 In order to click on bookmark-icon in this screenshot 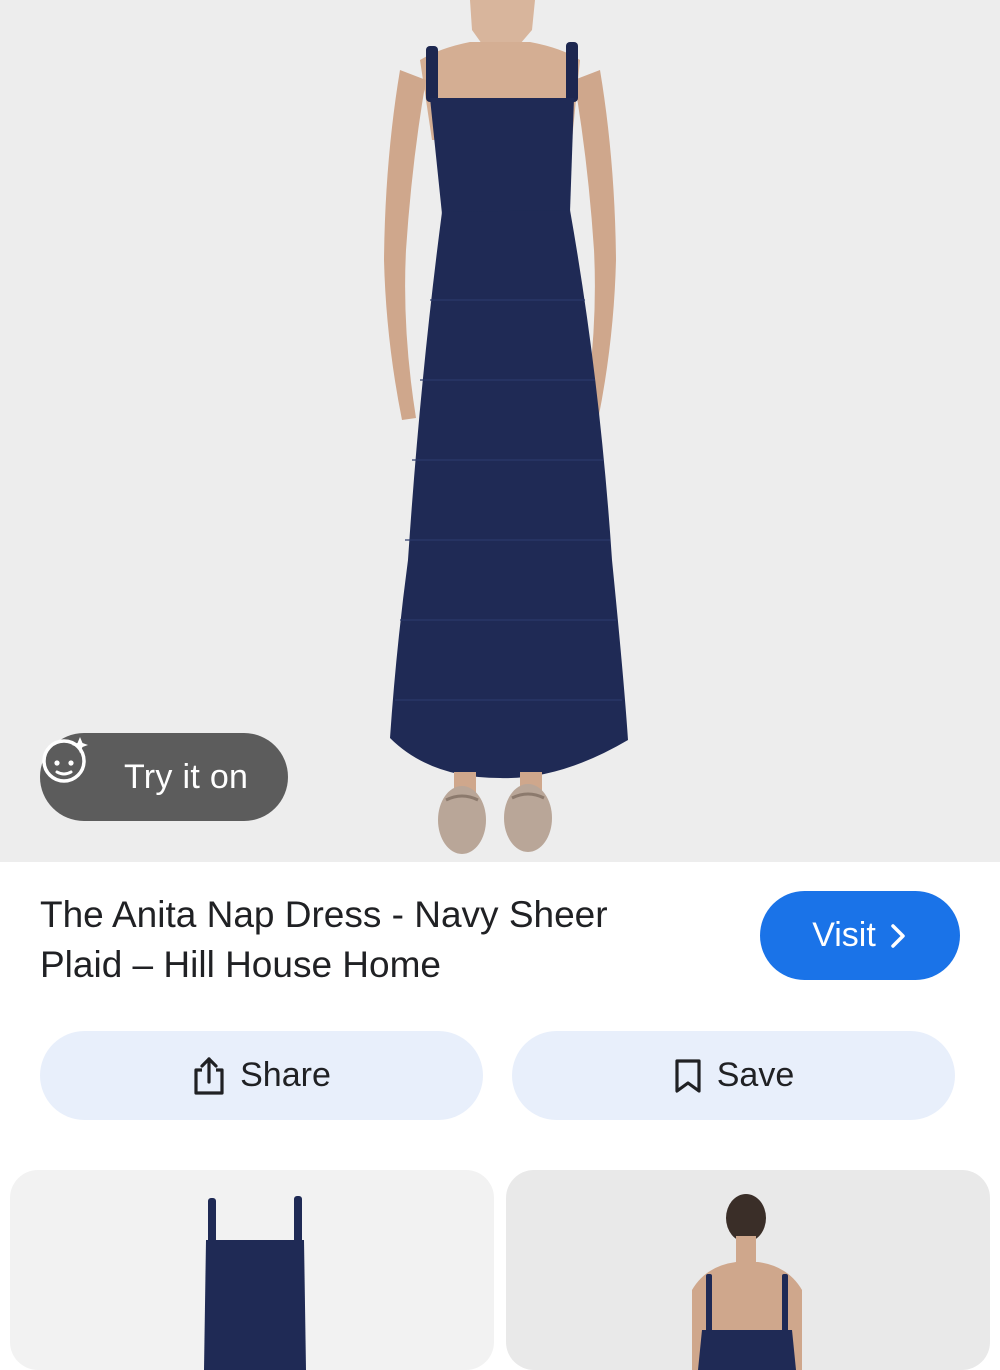, I will do `click(688, 1076)`.